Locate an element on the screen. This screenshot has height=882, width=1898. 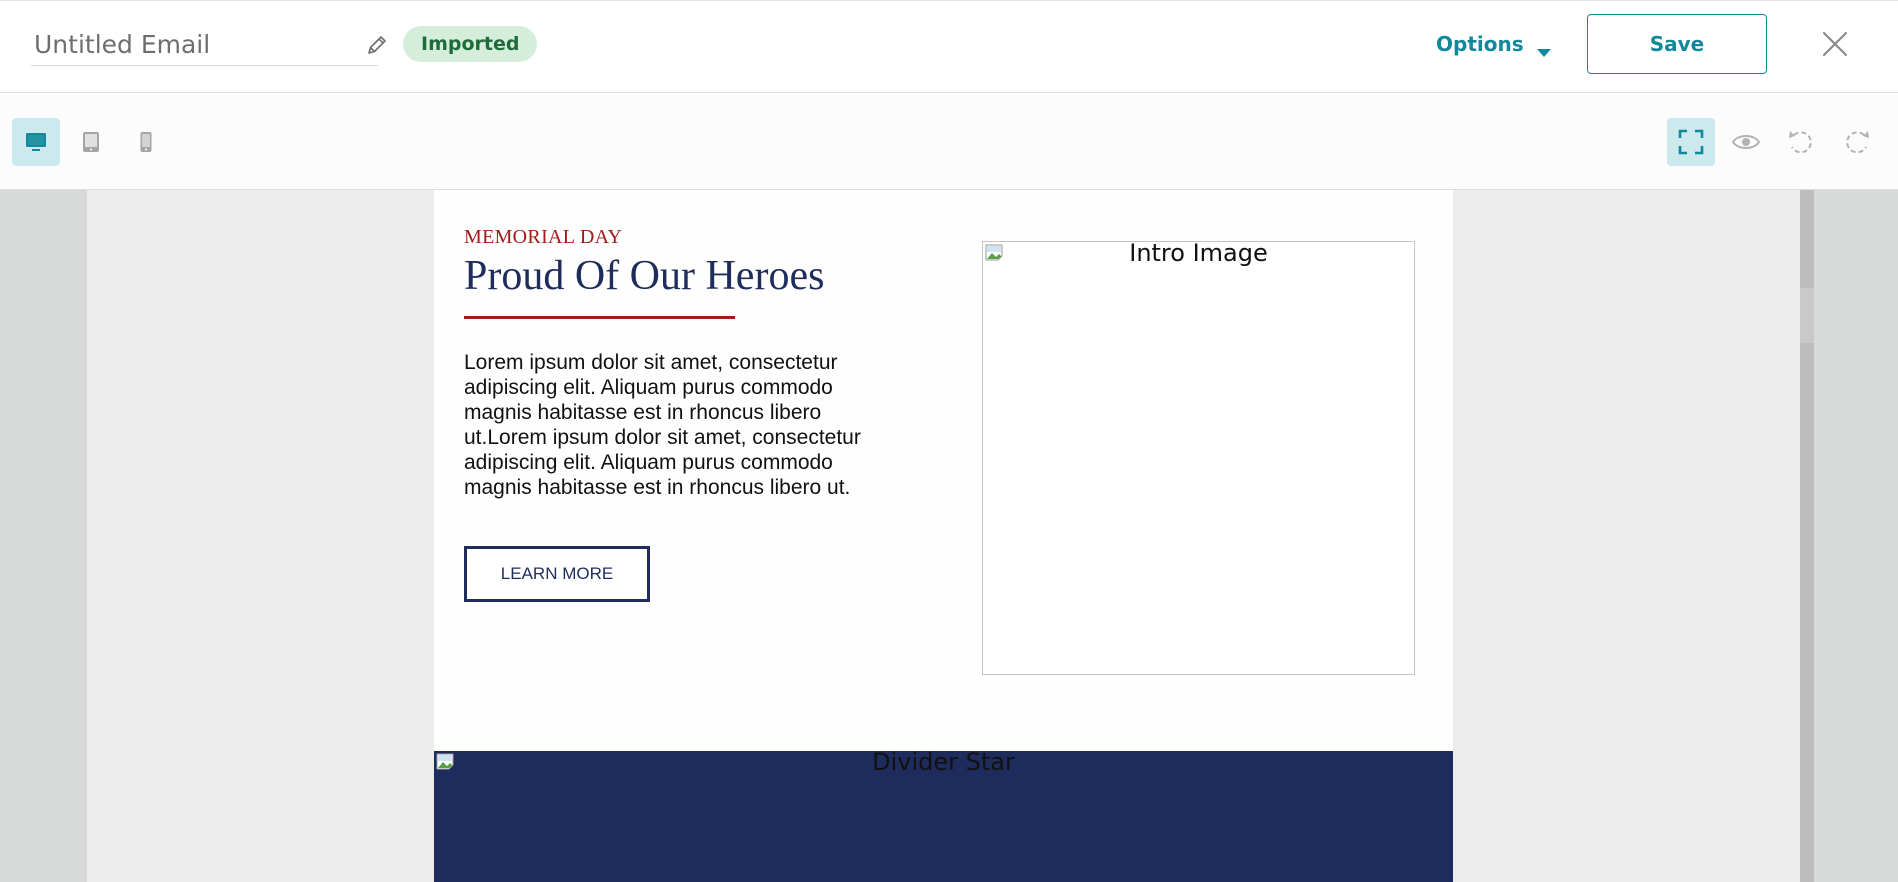
close-icon is located at coordinates (1835, 44).